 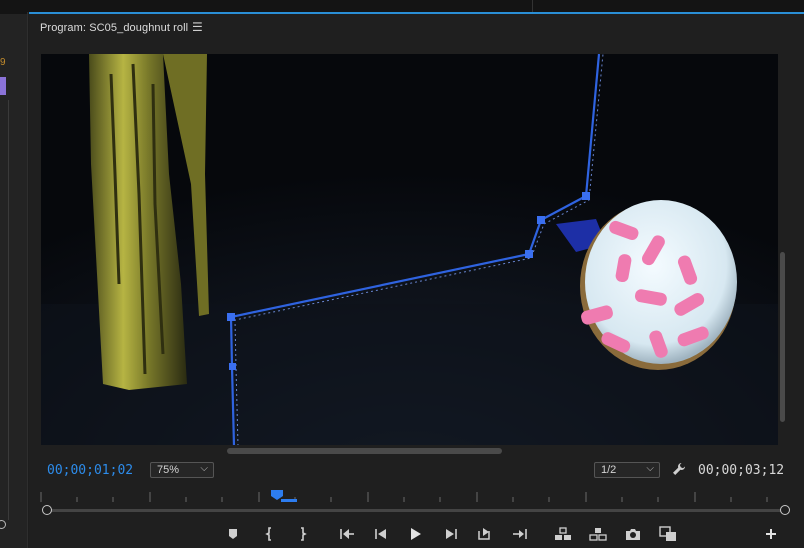 I want to click on add-marker-icon, so click(x=233, y=534).